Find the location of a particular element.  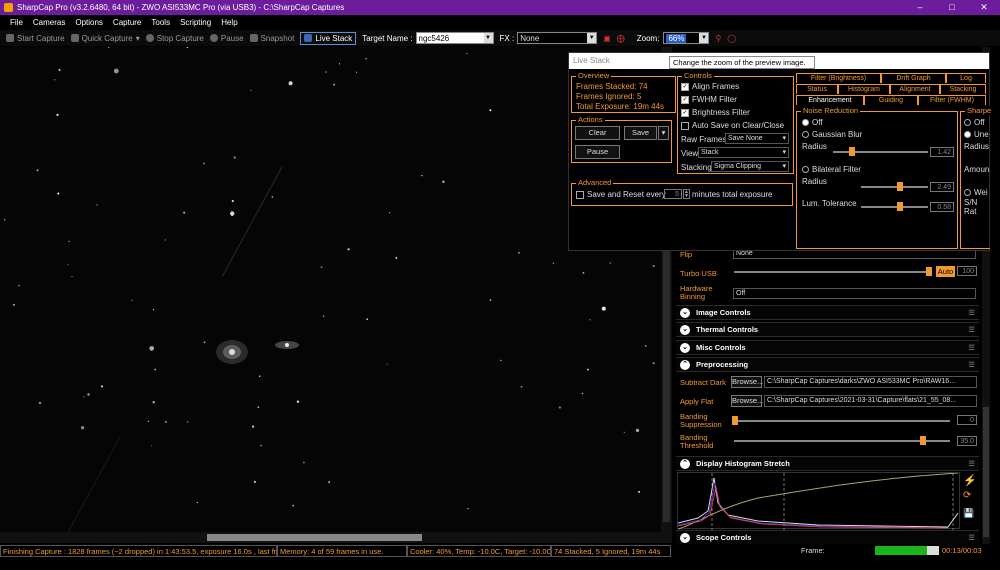

zoom-in-icon: ⚲ is located at coordinates (718, 38).